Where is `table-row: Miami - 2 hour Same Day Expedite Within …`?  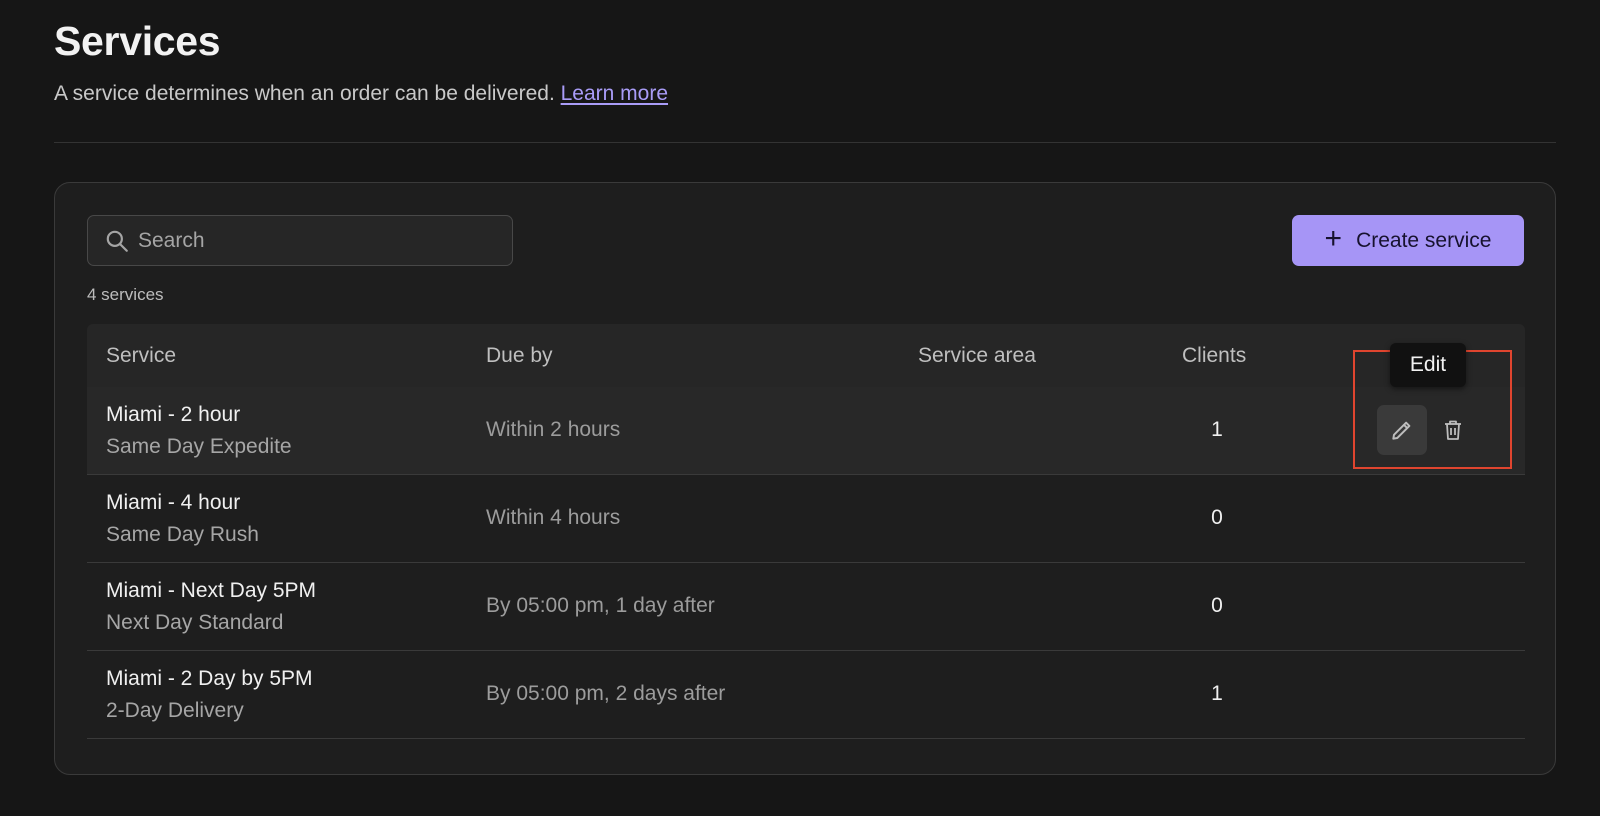 table-row: Miami - 2 hour Same Day Expedite Within … is located at coordinates (806, 431).